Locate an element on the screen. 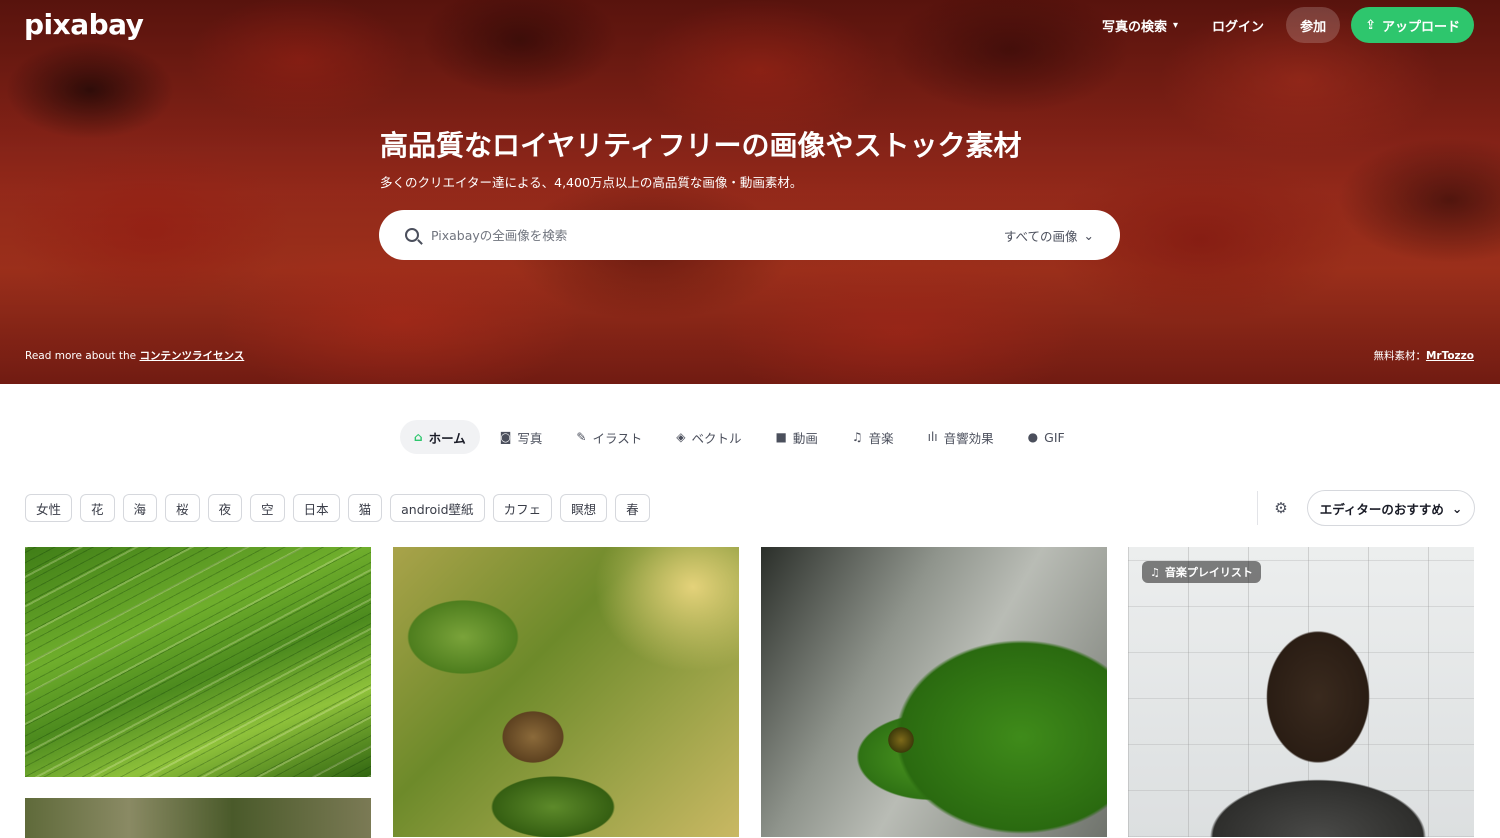  sort-dropdown: エディターのおすすめ ⌄ is located at coordinates (1391, 508).